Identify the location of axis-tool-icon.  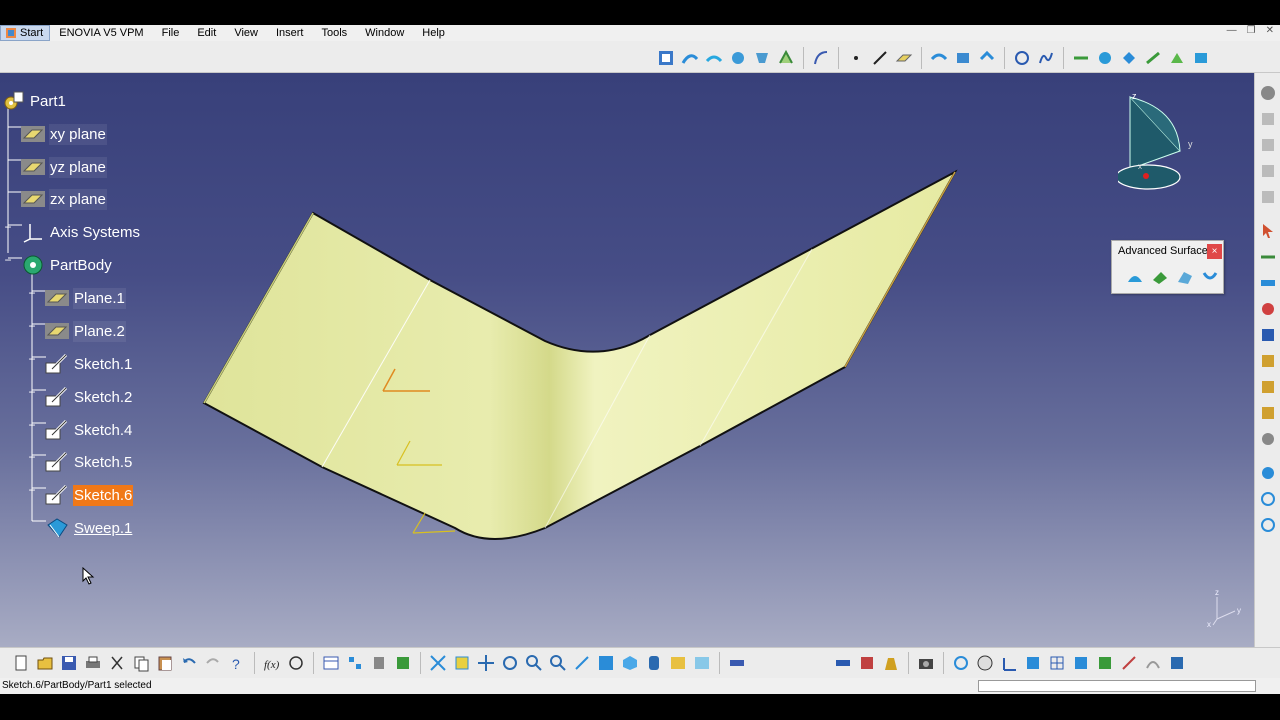
(1009, 663).